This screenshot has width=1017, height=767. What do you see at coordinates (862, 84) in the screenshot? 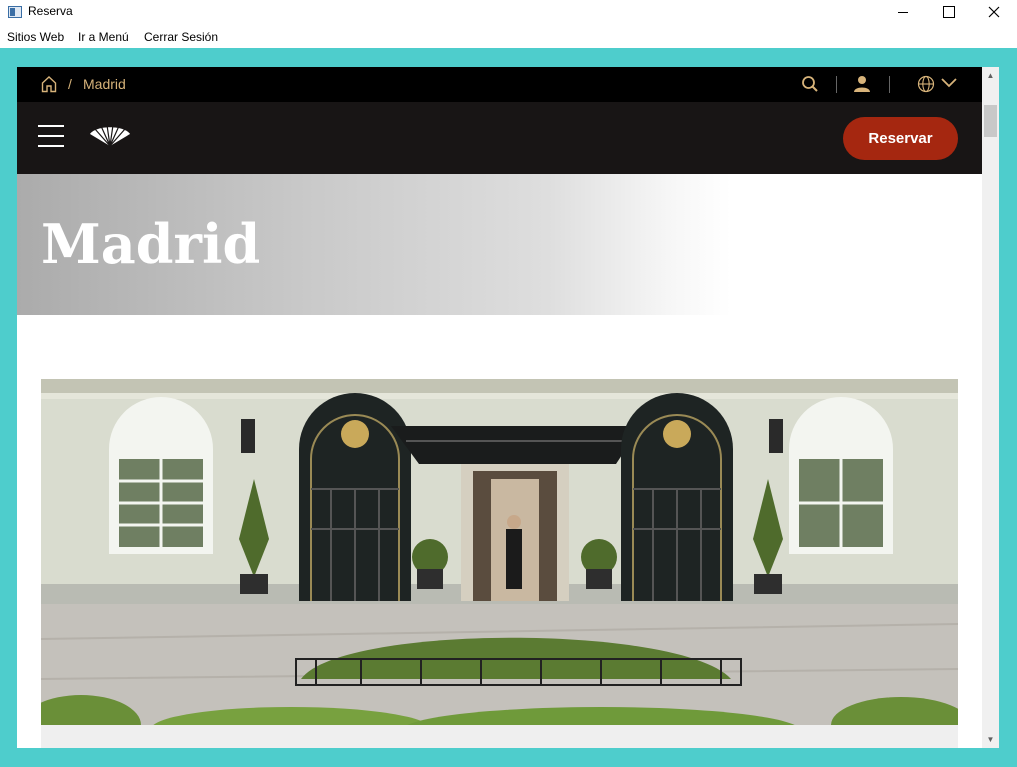
I see `user-icon` at bounding box center [862, 84].